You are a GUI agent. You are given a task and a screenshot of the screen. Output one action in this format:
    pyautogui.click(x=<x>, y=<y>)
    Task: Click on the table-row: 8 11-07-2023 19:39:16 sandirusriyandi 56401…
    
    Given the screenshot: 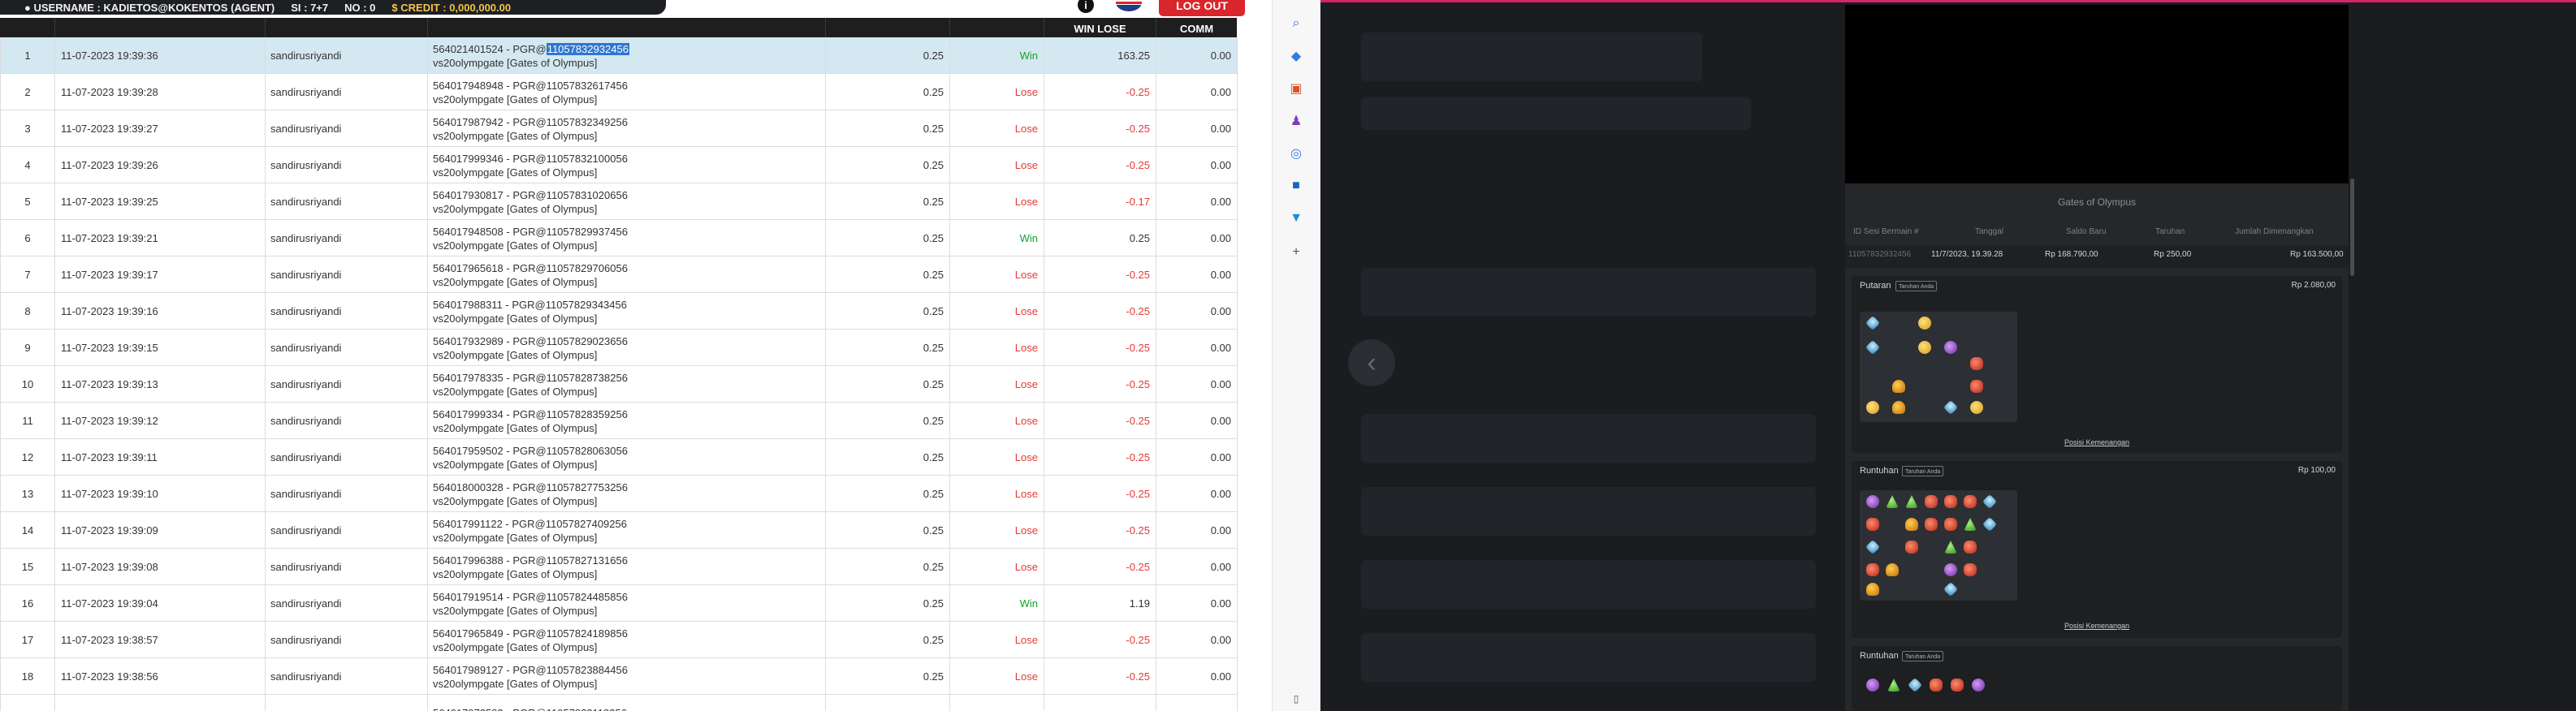 What is the action you would take?
    pyautogui.click(x=619, y=311)
    